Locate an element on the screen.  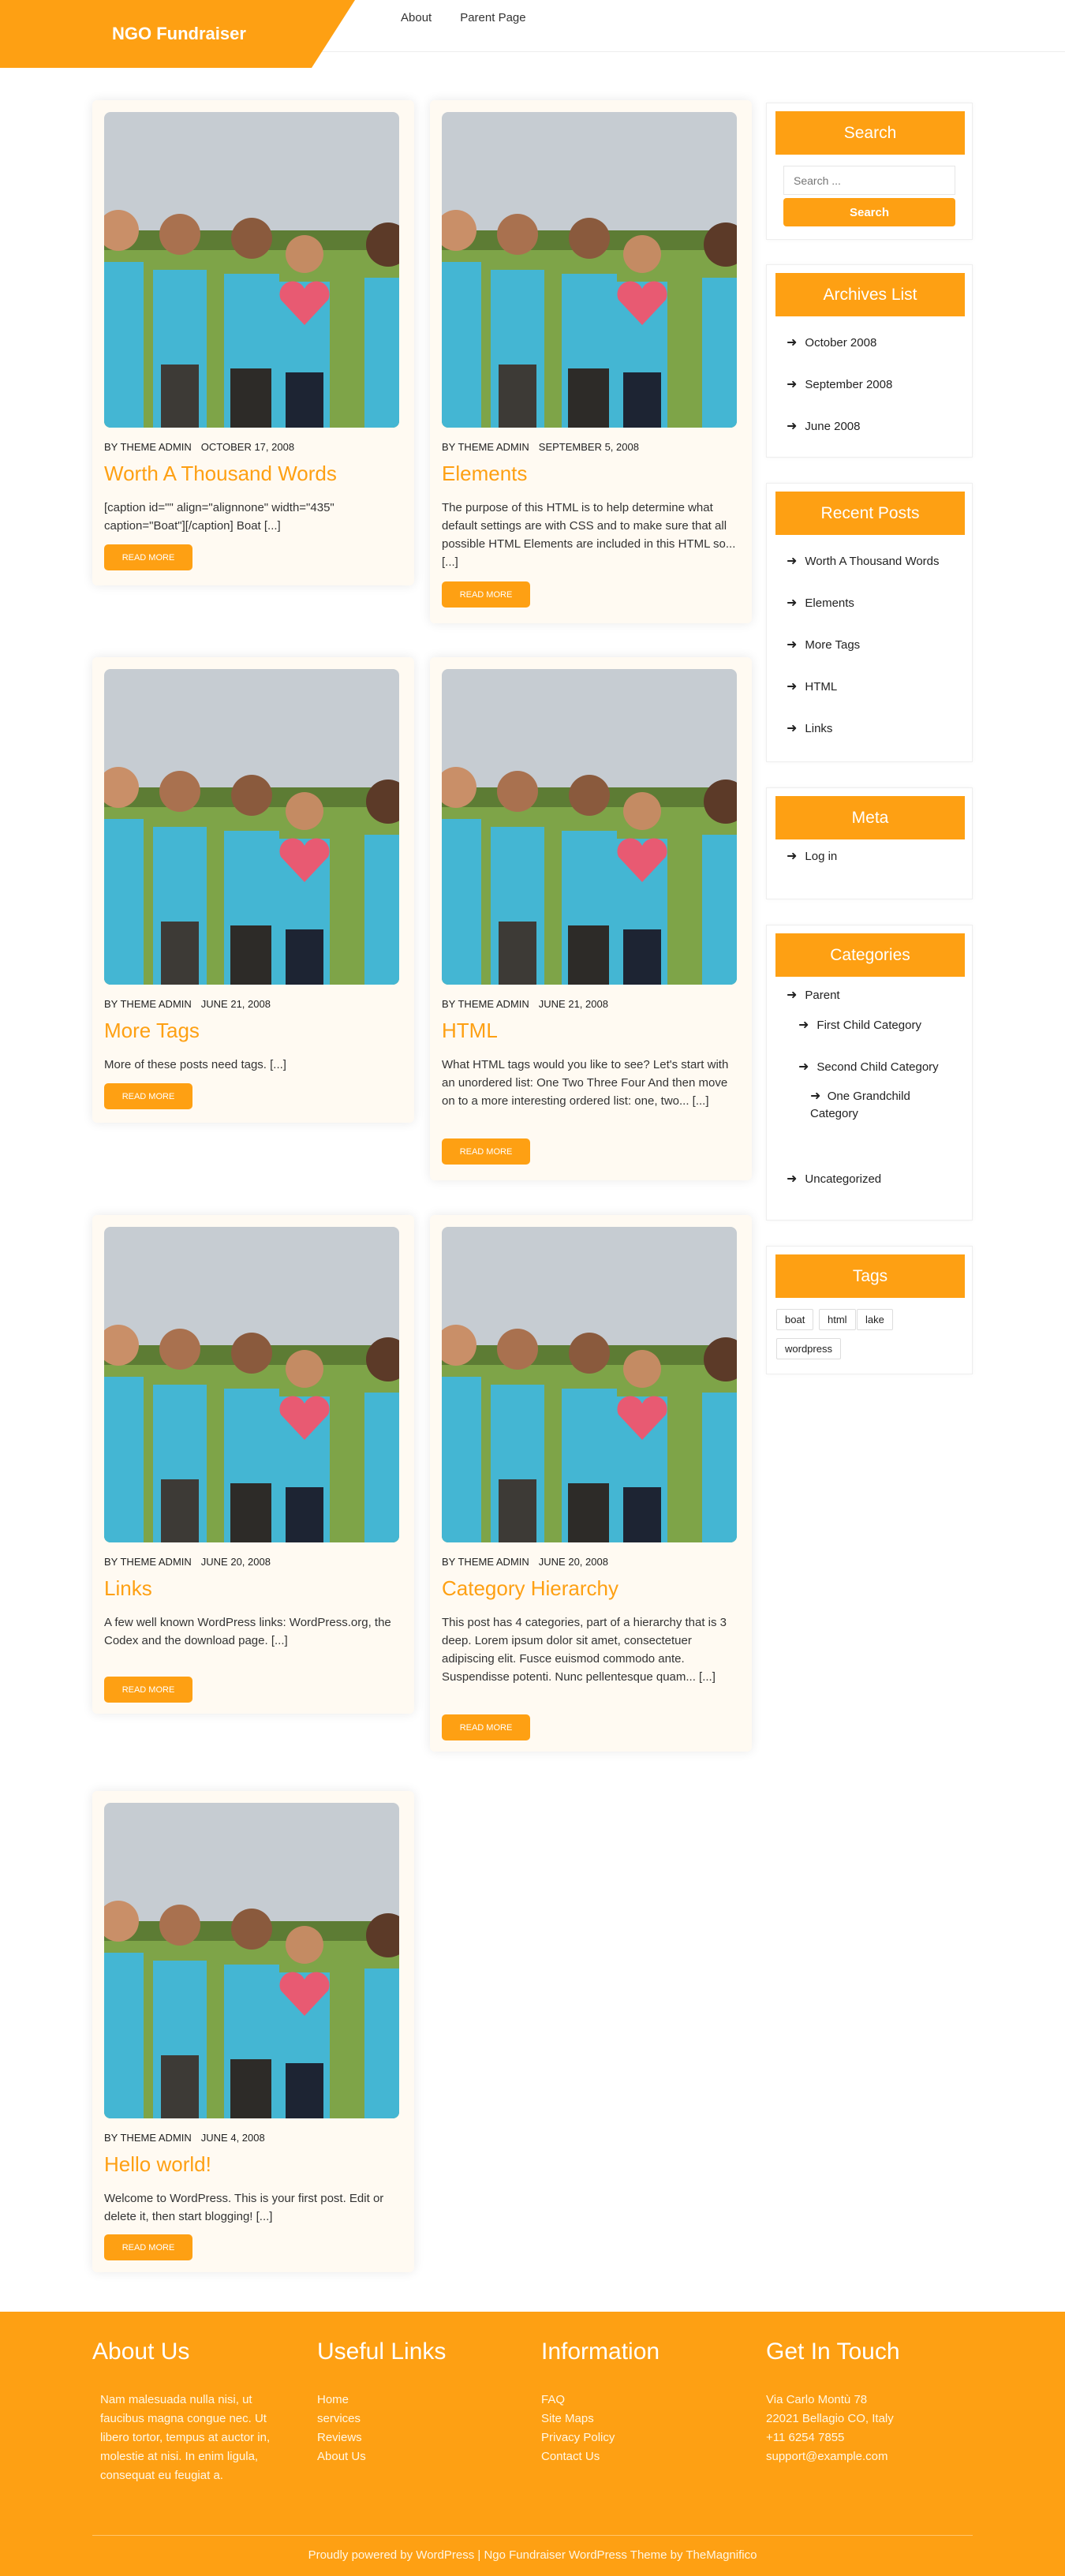
category-item: ➜ One Grandchild Category is located at coordinates (877, 1105).